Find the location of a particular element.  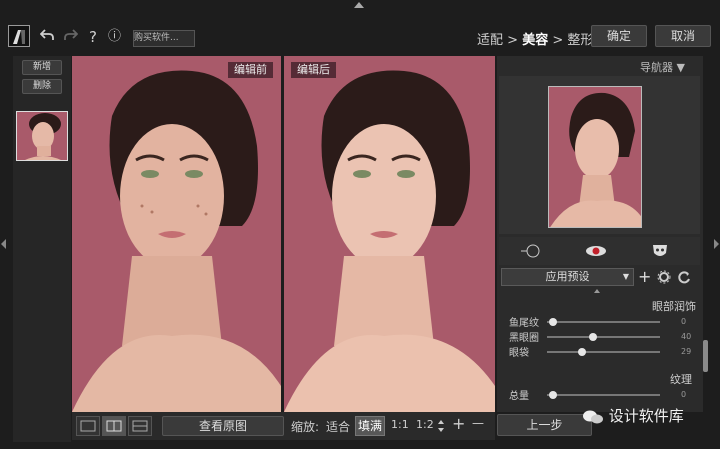

texture-slider-value: 0 is located at coordinates (684, 394).